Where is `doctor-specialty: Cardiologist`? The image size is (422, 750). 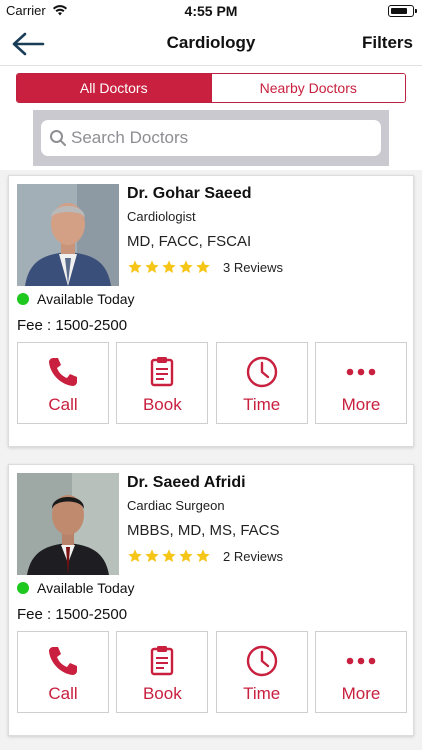 doctor-specialty: Cardiologist is located at coordinates (161, 216).